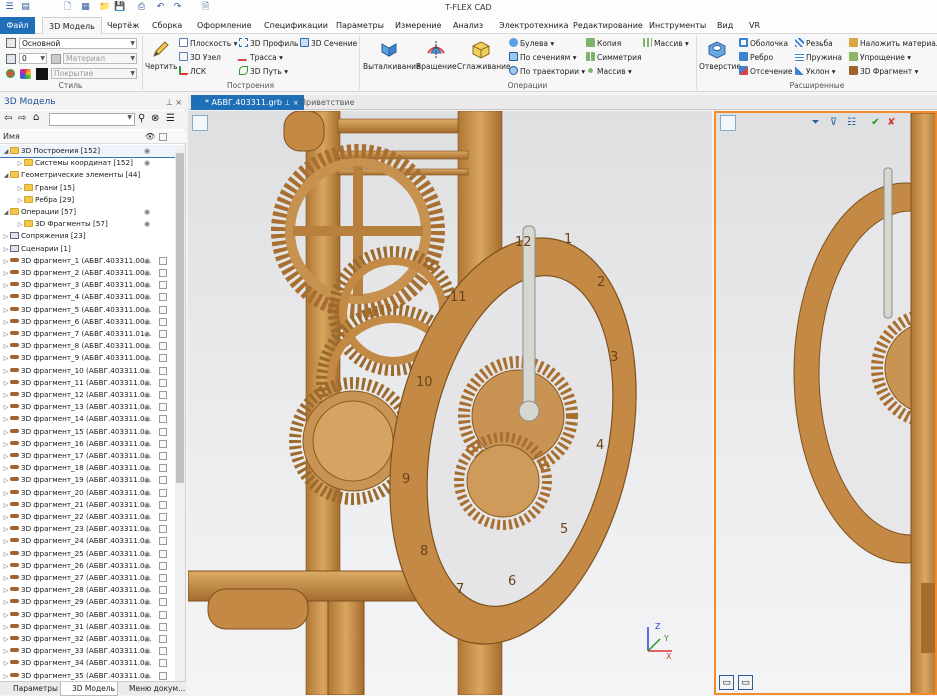 This screenshot has height=696, width=937. Describe the element at coordinates (8, 118) in the screenshot. I see `back-icon: ⇦` at that location.